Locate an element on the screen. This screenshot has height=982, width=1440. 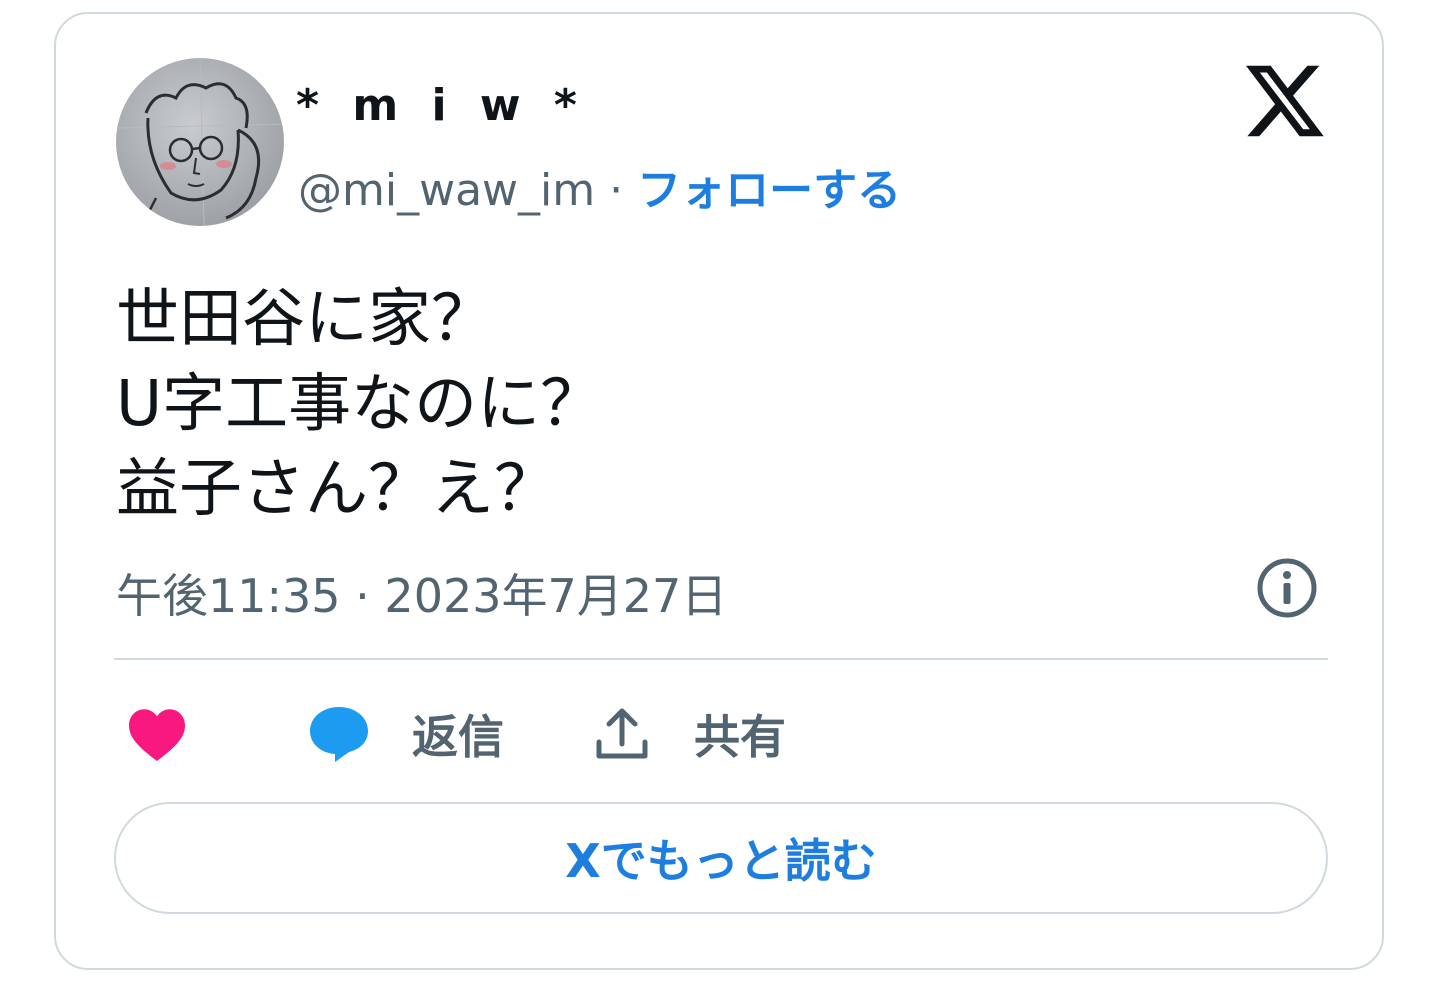
heart-icon is located at coordinates (157, 735).